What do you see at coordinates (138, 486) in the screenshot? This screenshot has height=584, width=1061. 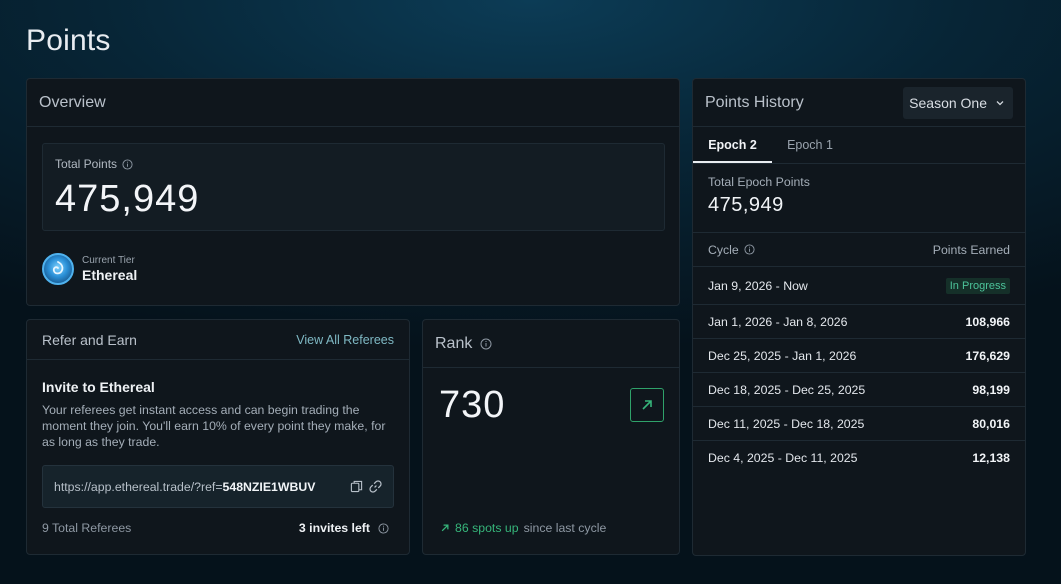 I see `referral-link-prefix: https://app.ethereal.trade/?ref=` at bounding box center [138, 486].